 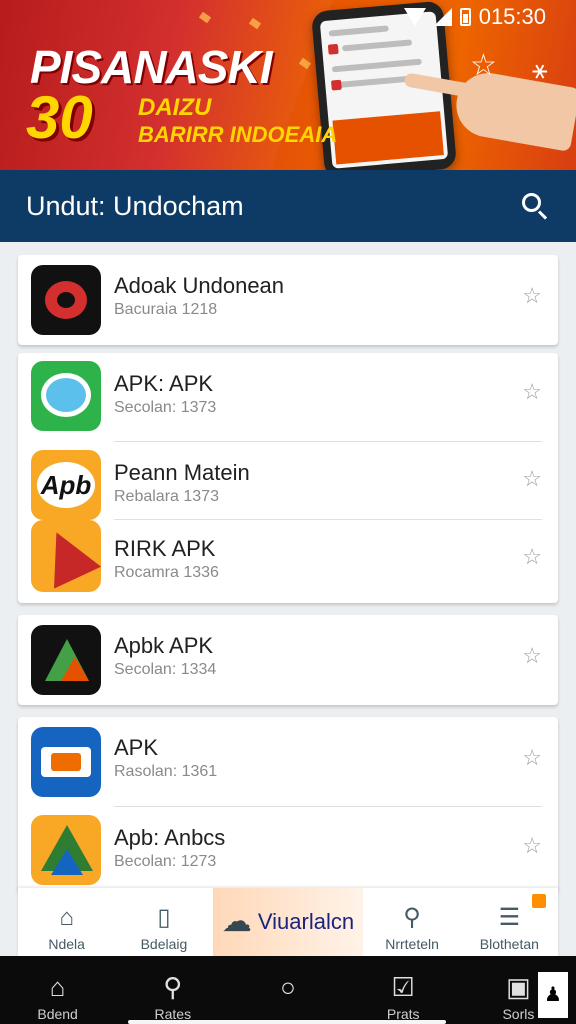 What do you see at coordinates (166, 496) in the screenshot?
I see `app-subtitle: Rebalara 1373` at bounding box center [166, 496].